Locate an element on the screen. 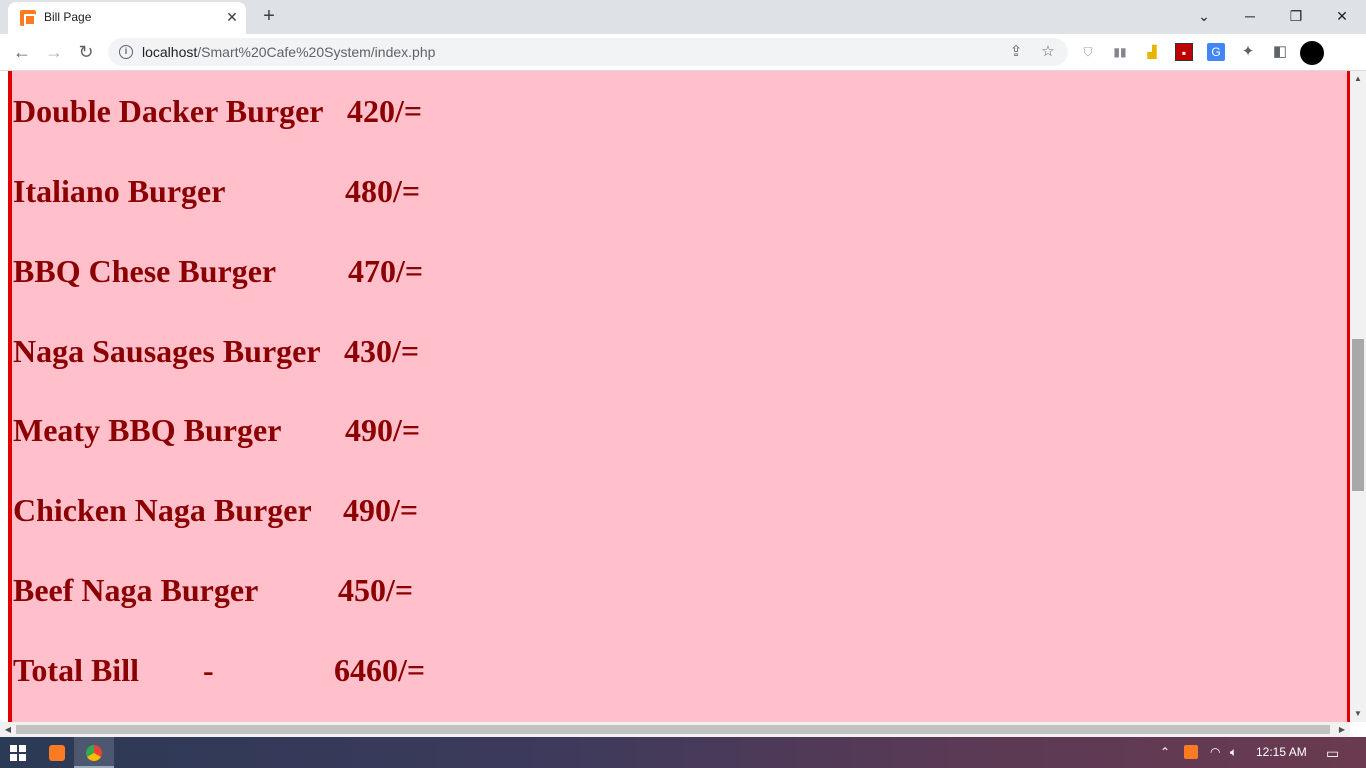 The width and height of the screenshot is (1366, 768). close-window-button: ✕ is located at coordinates (1342, 16).